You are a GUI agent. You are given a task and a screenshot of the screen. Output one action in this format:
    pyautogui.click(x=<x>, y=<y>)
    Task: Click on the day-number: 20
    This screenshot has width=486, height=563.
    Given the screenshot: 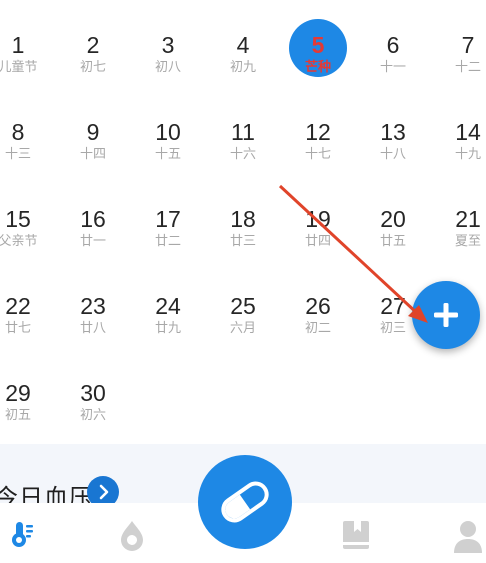 What is the action you would take?
    pyautogui.click(x=393, y=219)
    